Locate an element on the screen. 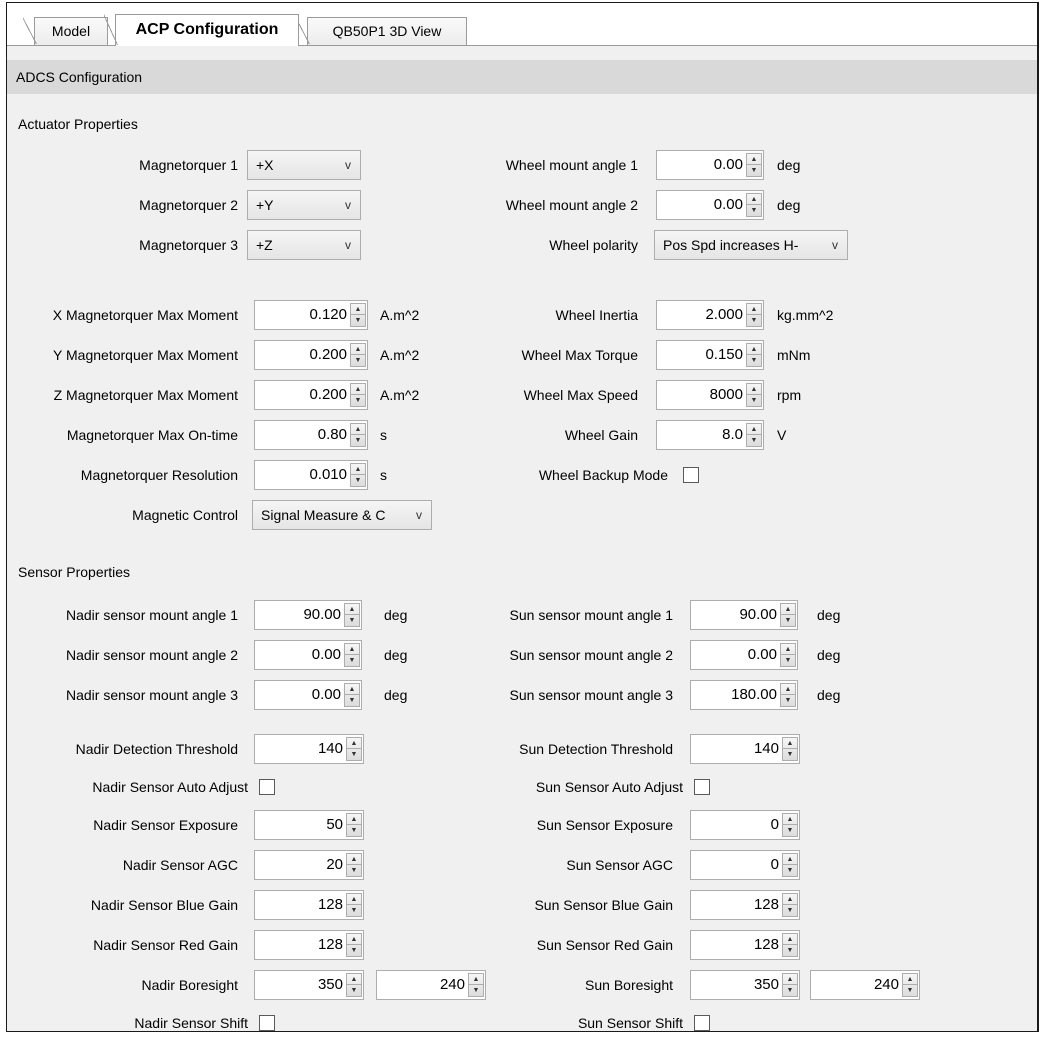 The height and width of the screenshot is (1038, 1045). mt2-dropdown: +Y v is located at coordinates (304, 205).